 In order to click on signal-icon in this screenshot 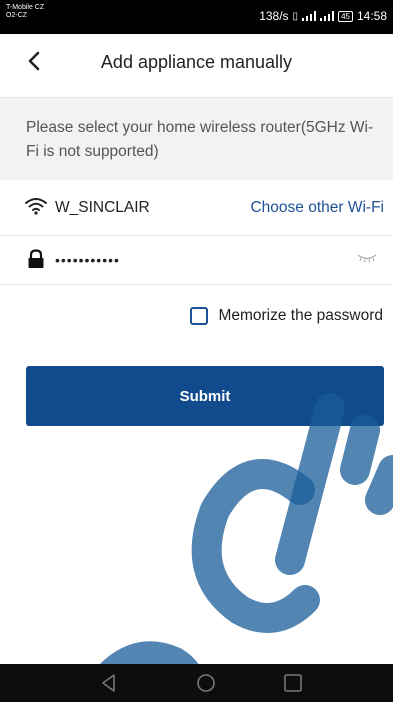, I will do `click(309, 16)`.